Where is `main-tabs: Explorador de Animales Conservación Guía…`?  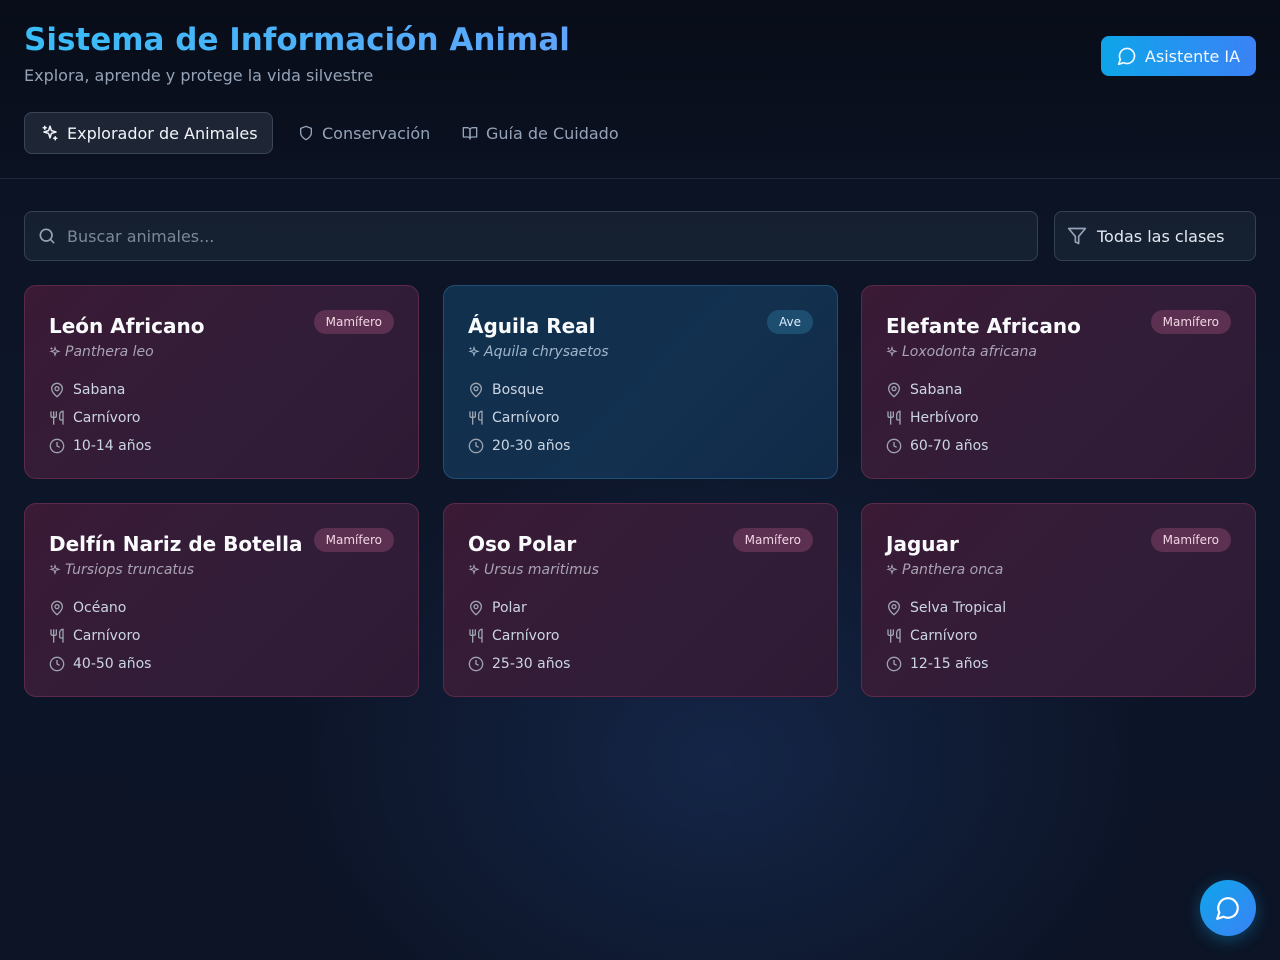
main-tabs: Explorador de Animales Conservación Guía… is located at coordinates (330, 133).